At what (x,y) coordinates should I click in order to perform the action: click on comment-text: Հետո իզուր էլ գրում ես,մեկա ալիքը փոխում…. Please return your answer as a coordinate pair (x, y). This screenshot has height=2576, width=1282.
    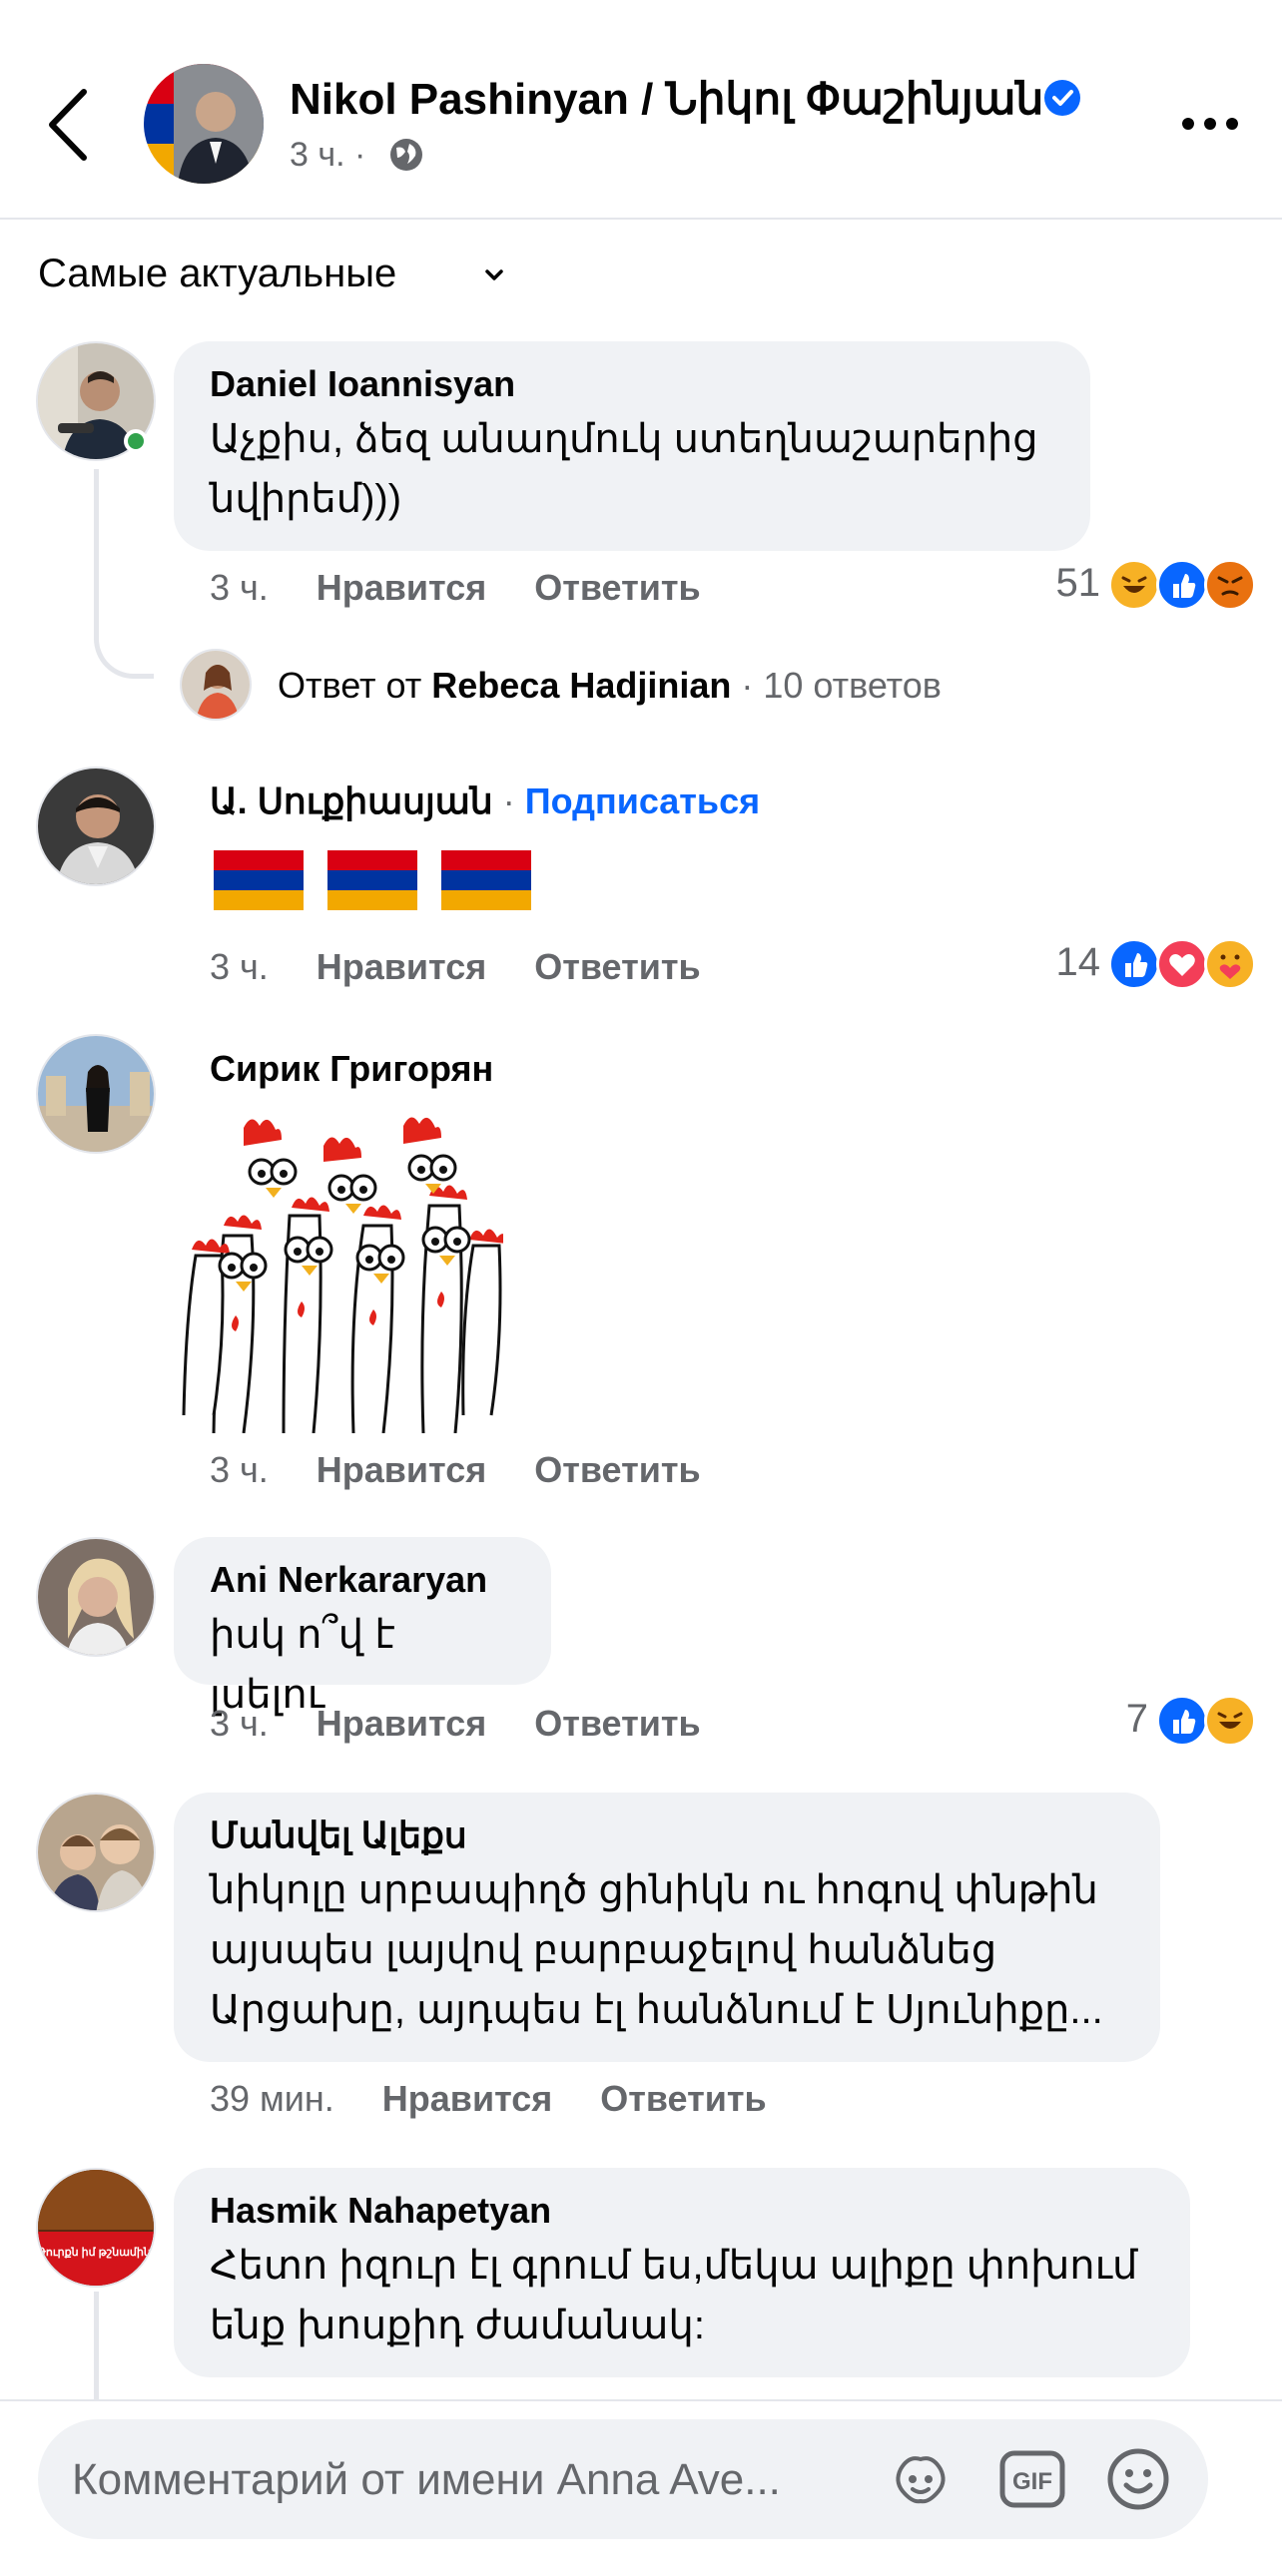
    Looking at the image, I should click on (674, 2296).